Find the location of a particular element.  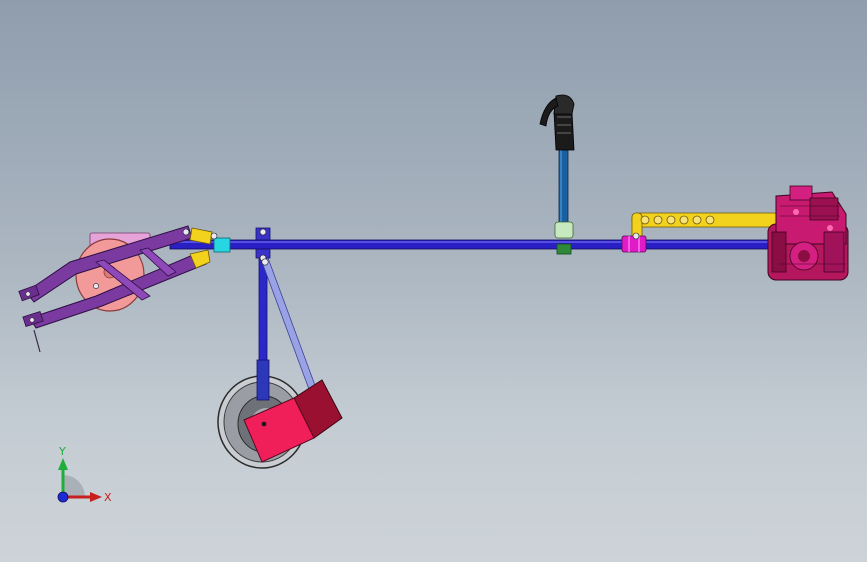

x-axis-label: X is located at coordinates (108, 497).